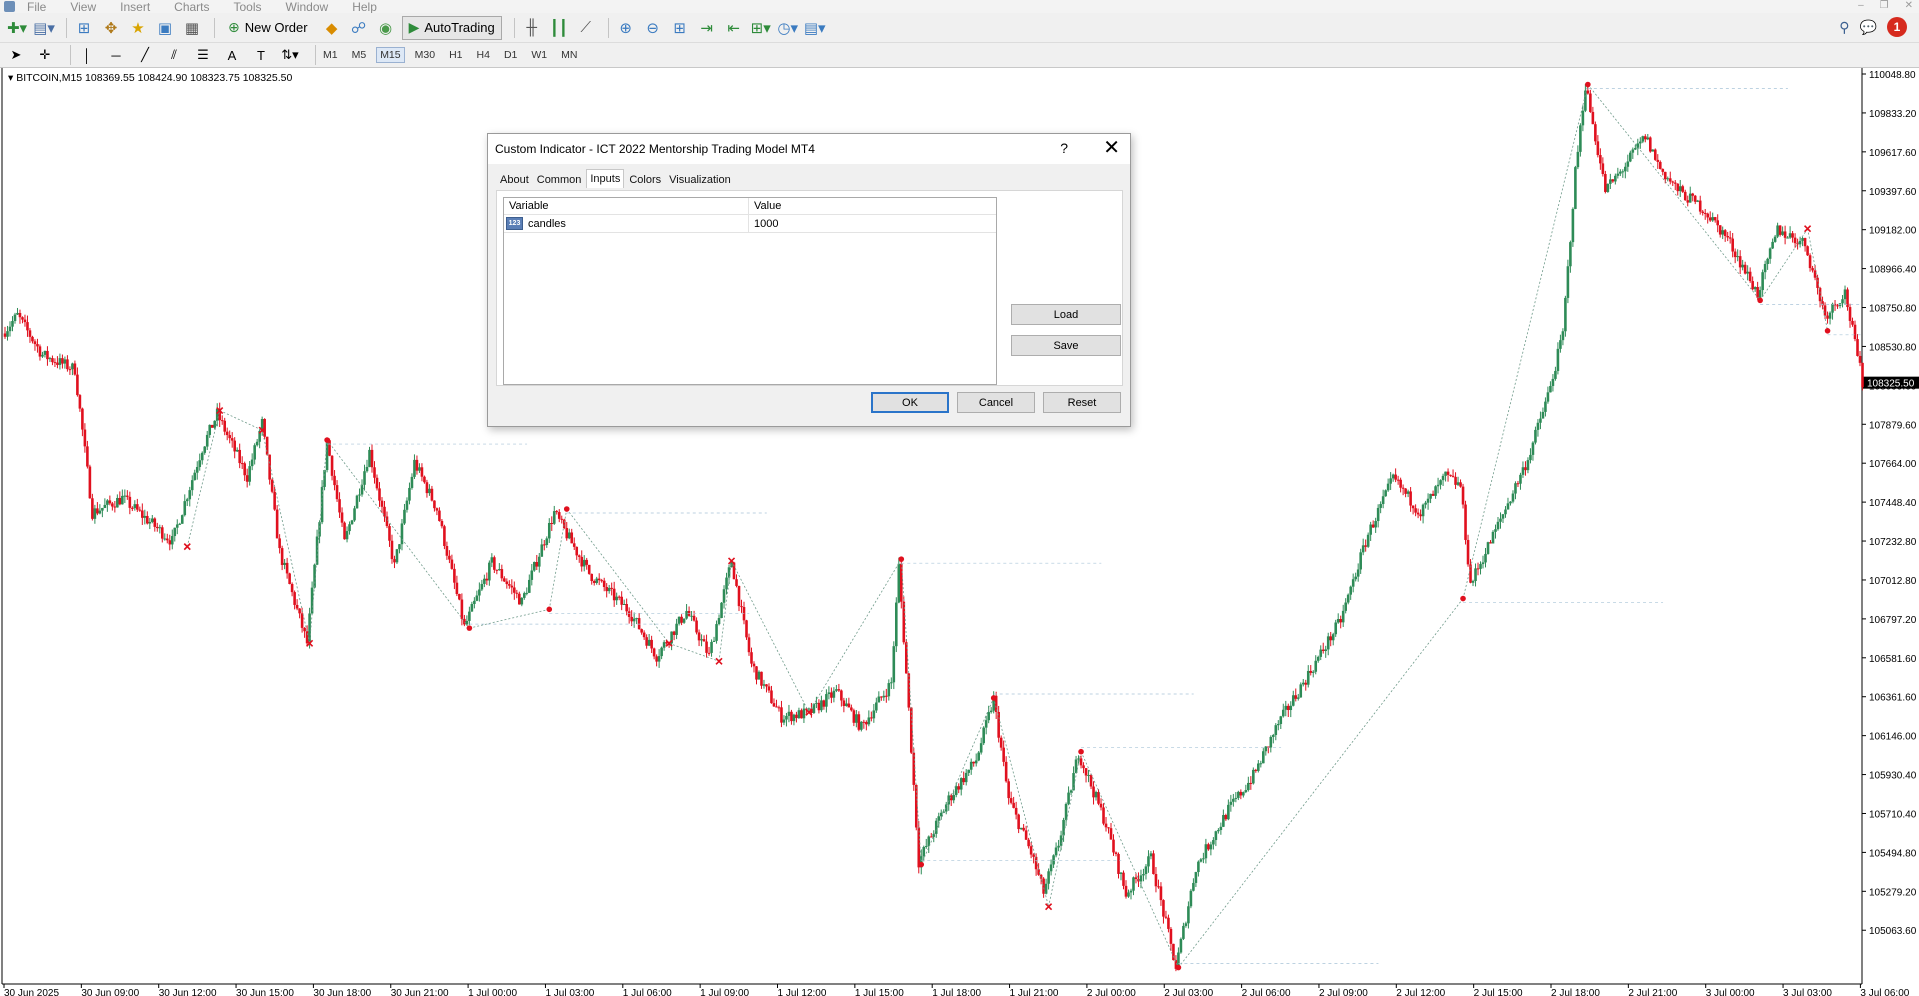 Image resolution: width=1919 pixels, height=996 pixels. I want to click on ok-button: OK, so click(910, 402).